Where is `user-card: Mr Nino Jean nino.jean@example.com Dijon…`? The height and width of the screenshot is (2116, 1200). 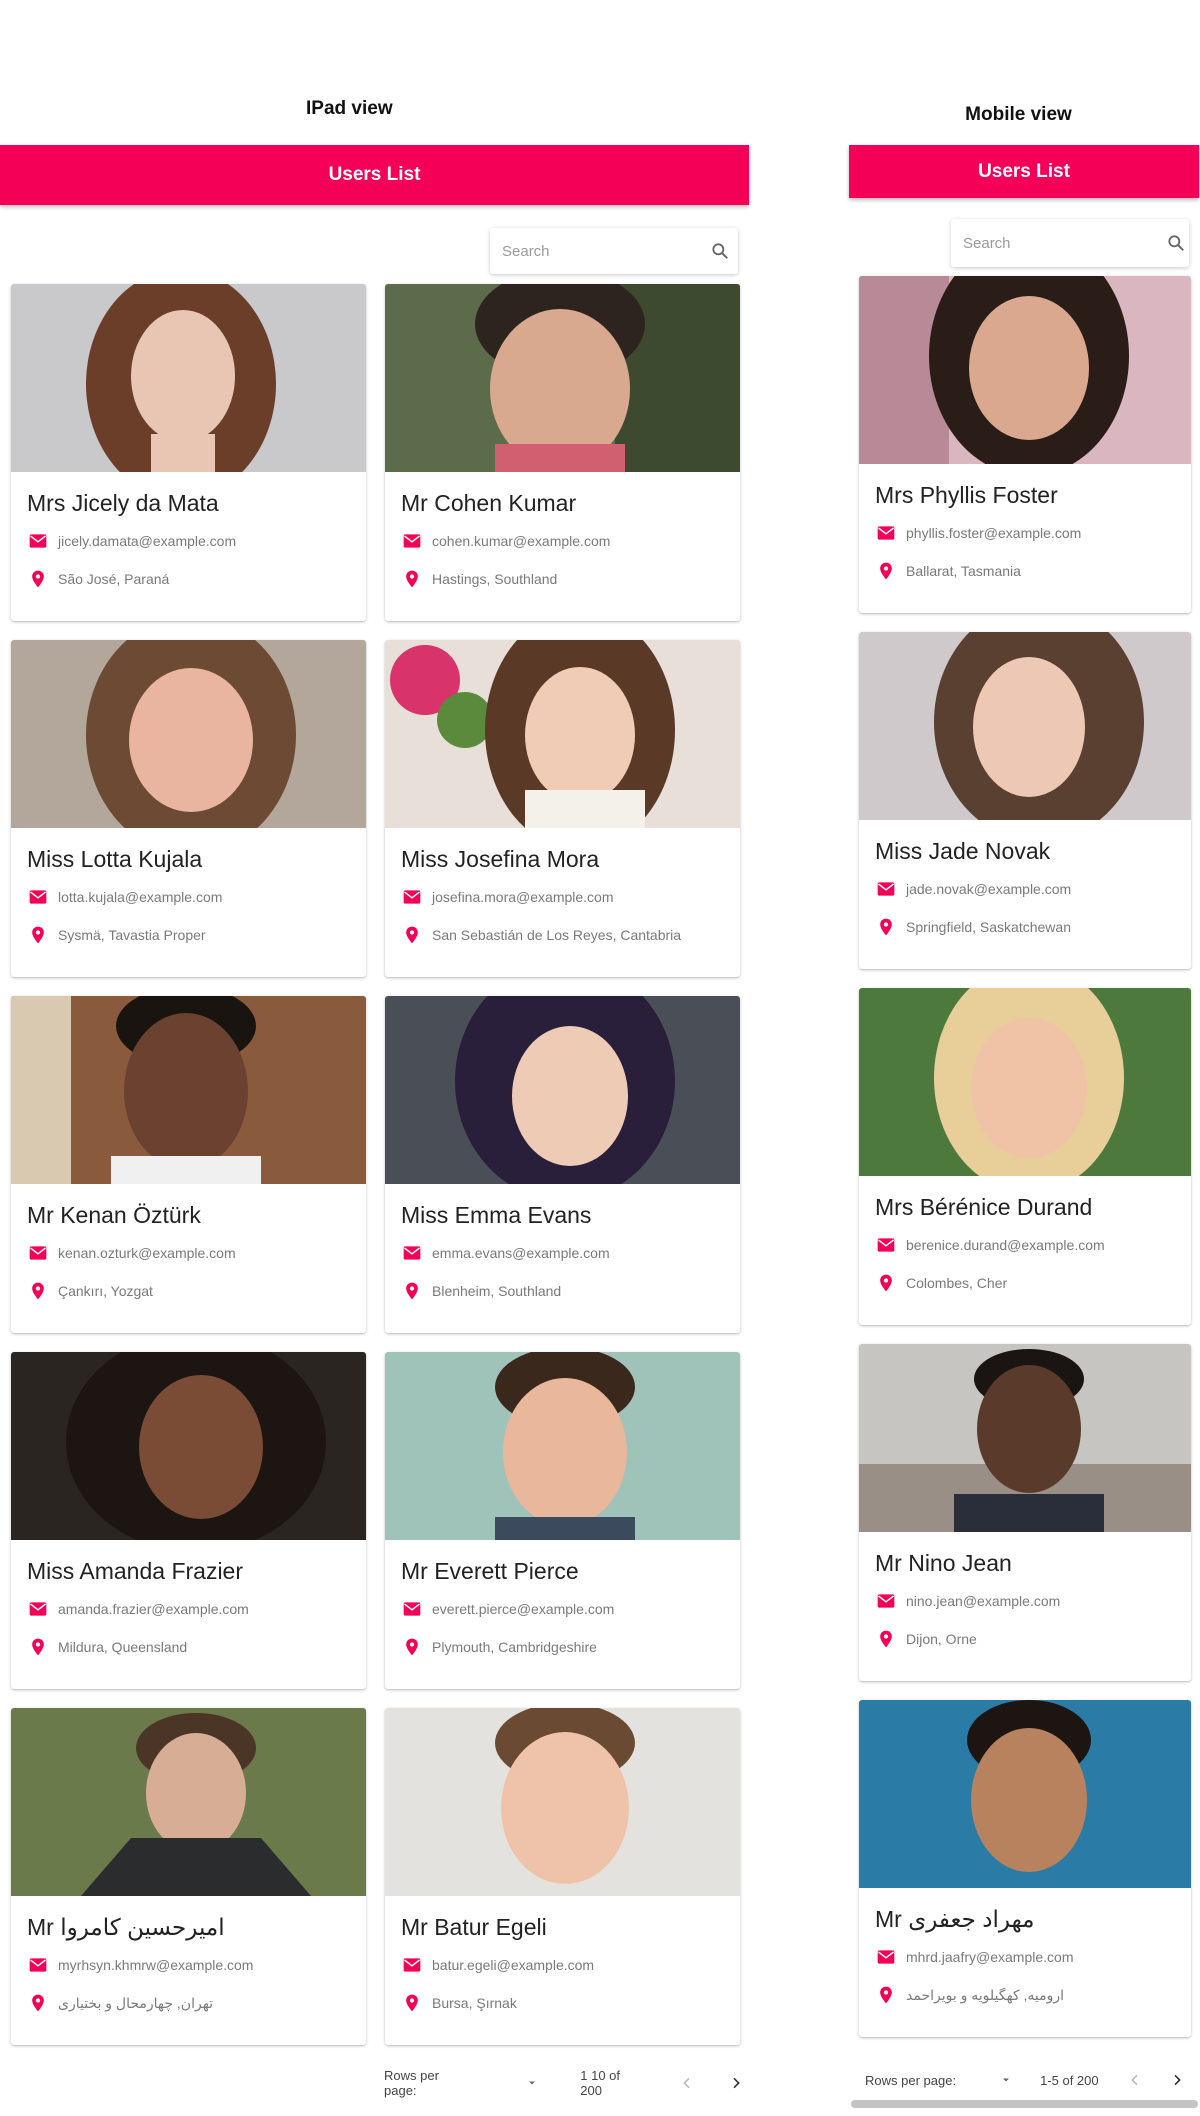 user-card: Mr Nino Jean nino.jean@example.com Dijon… is located at coordinates (1025, 1512).